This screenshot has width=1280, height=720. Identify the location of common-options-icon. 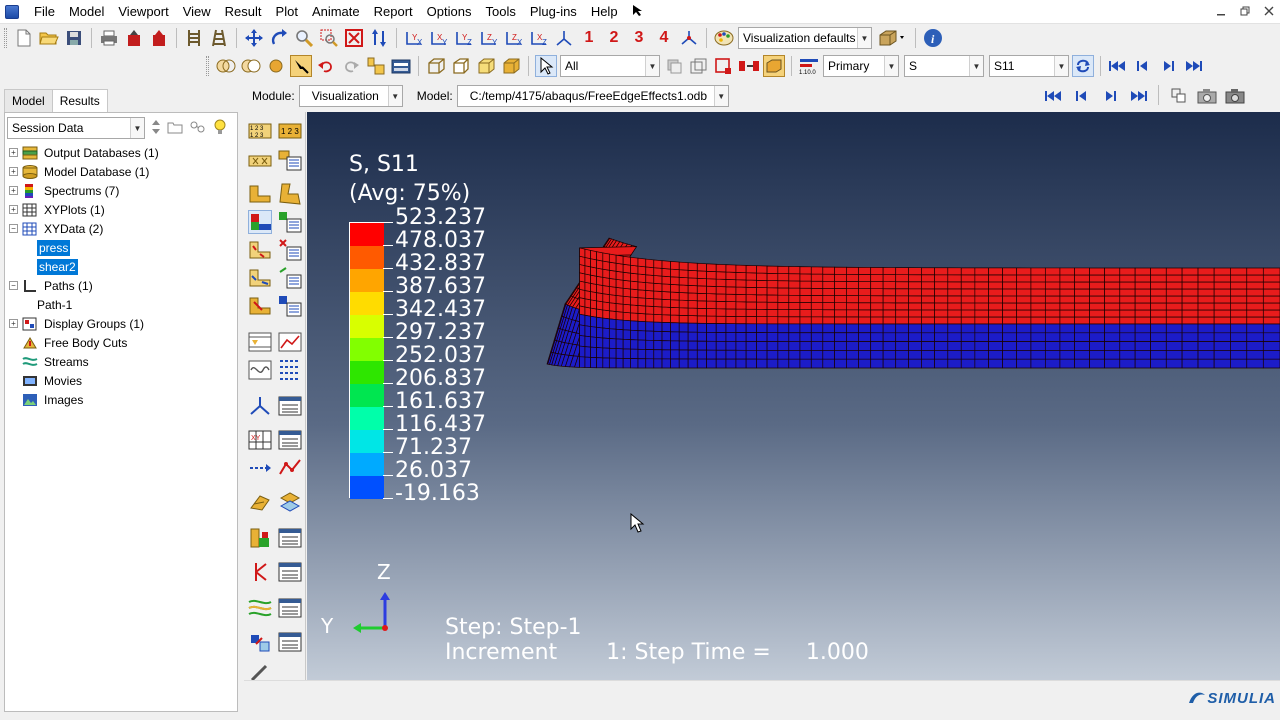
(290, 160).